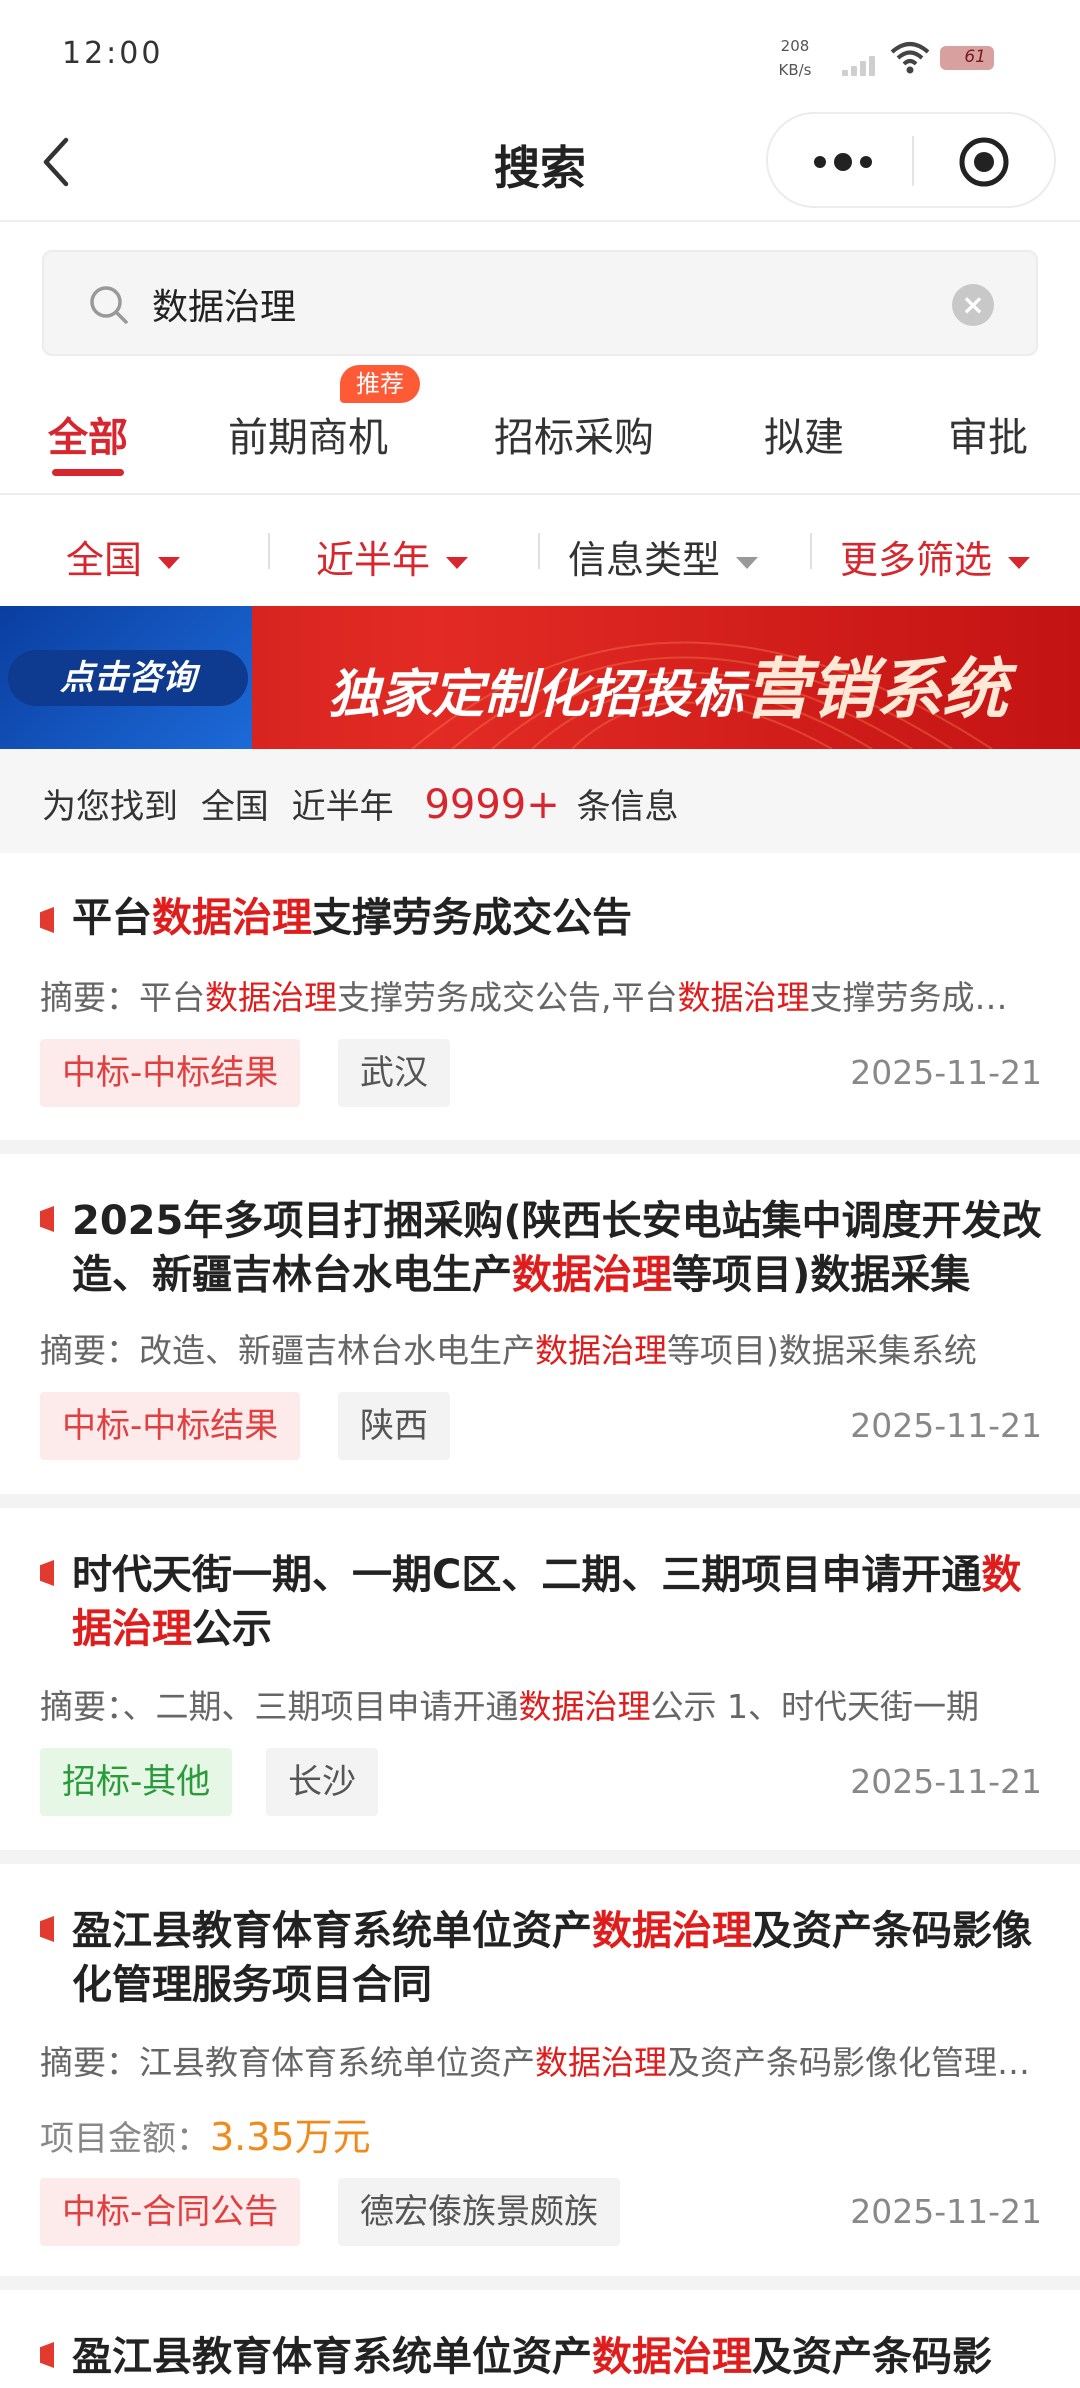 The width and height of the screenshot is (1080, 2388). What do you see at coordinates (795, 46) in the screenshot?
I see `net-speed-value: 208` at bounding box center [795, 46].